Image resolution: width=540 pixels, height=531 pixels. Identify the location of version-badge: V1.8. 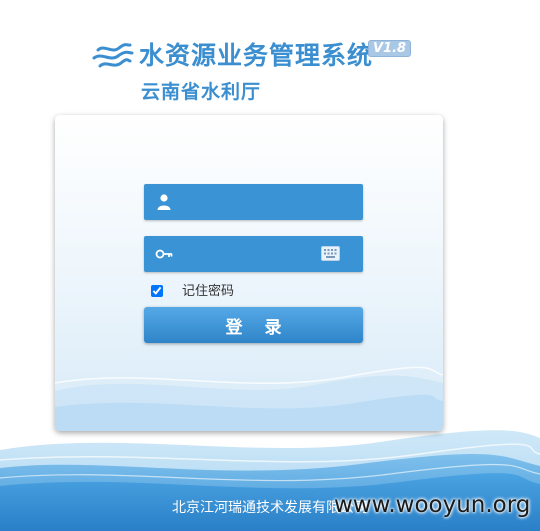
(390, 48).